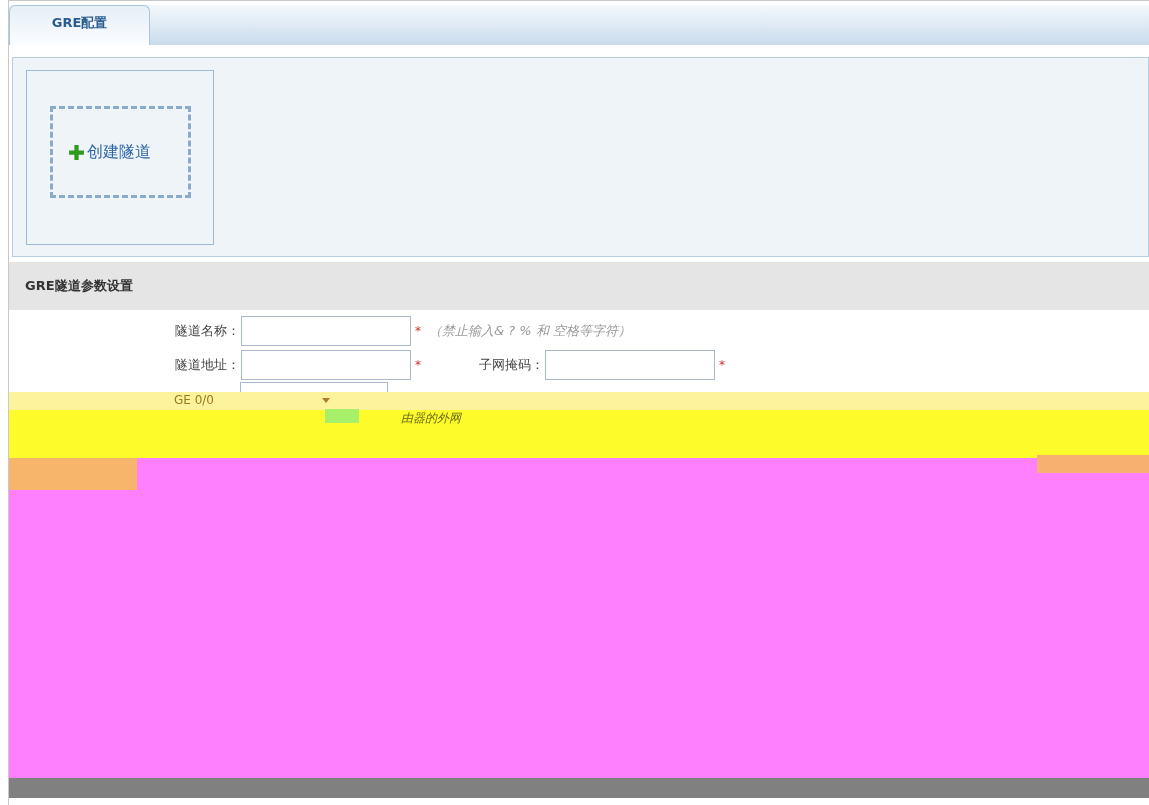 This screenshot has width=1149, height=805. Describe the element at coordinates (512, 365) in the screenshot. I see `field-label: 子网掩码：` at that location.